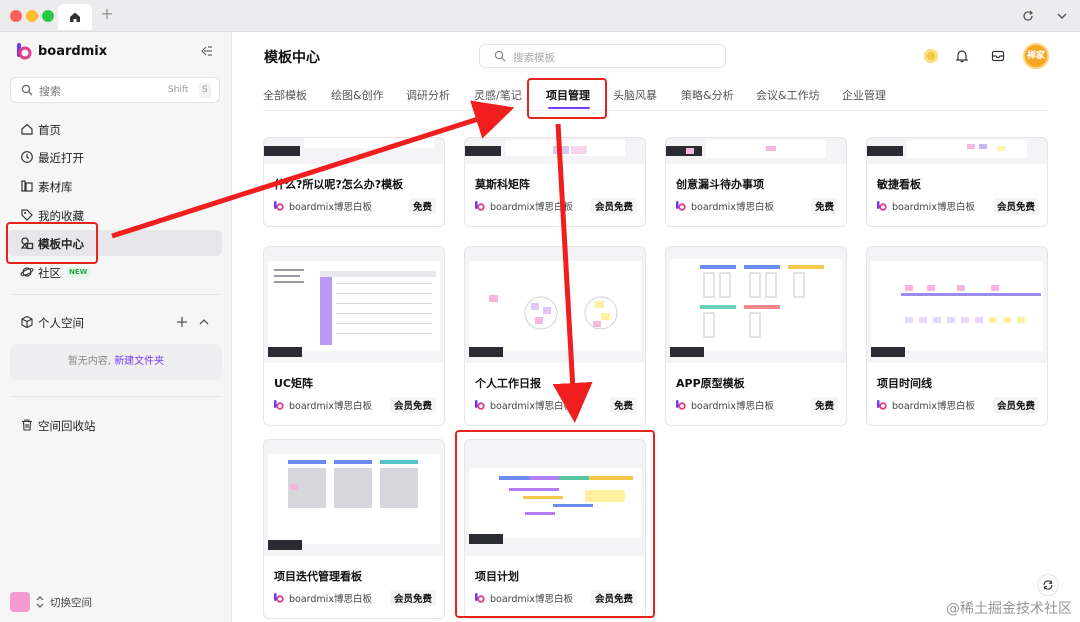 Image resolution: width=1080 pixels, height=622 pixels. I want to click on highlight-box-templates, so click(52, 243).